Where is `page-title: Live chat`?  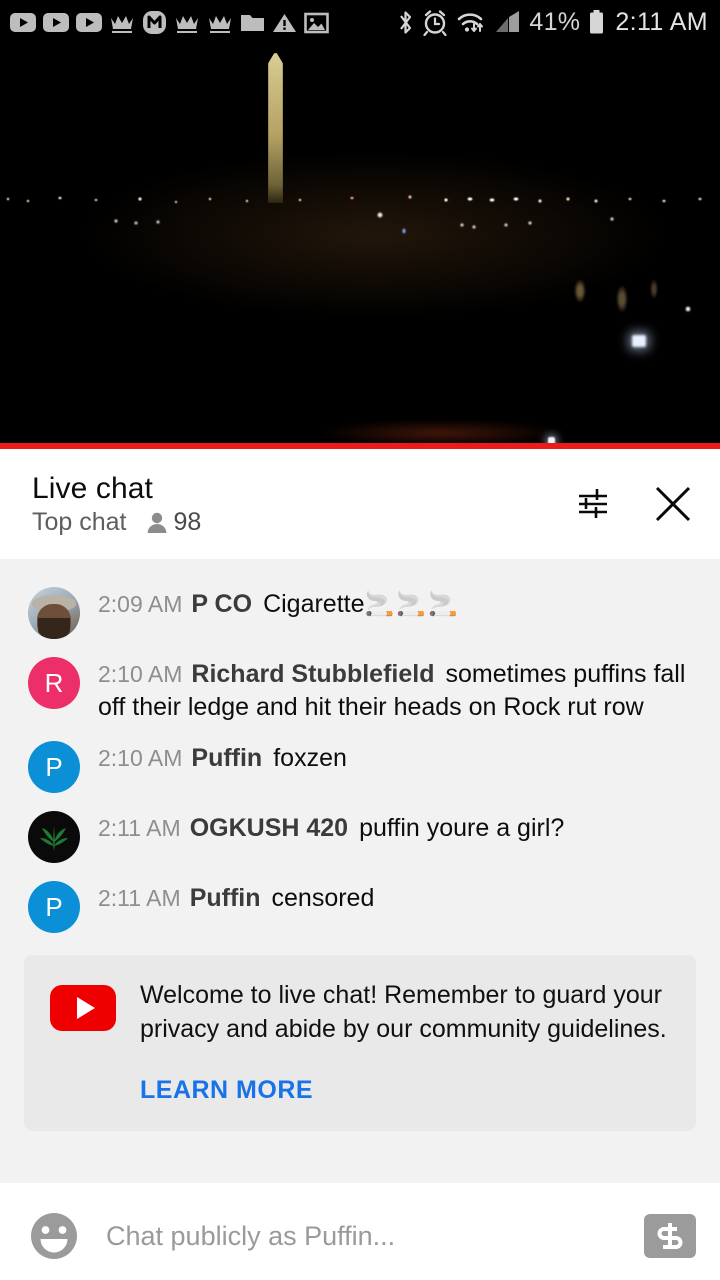
page-title: Live chat is located at coordinates (92, 488).